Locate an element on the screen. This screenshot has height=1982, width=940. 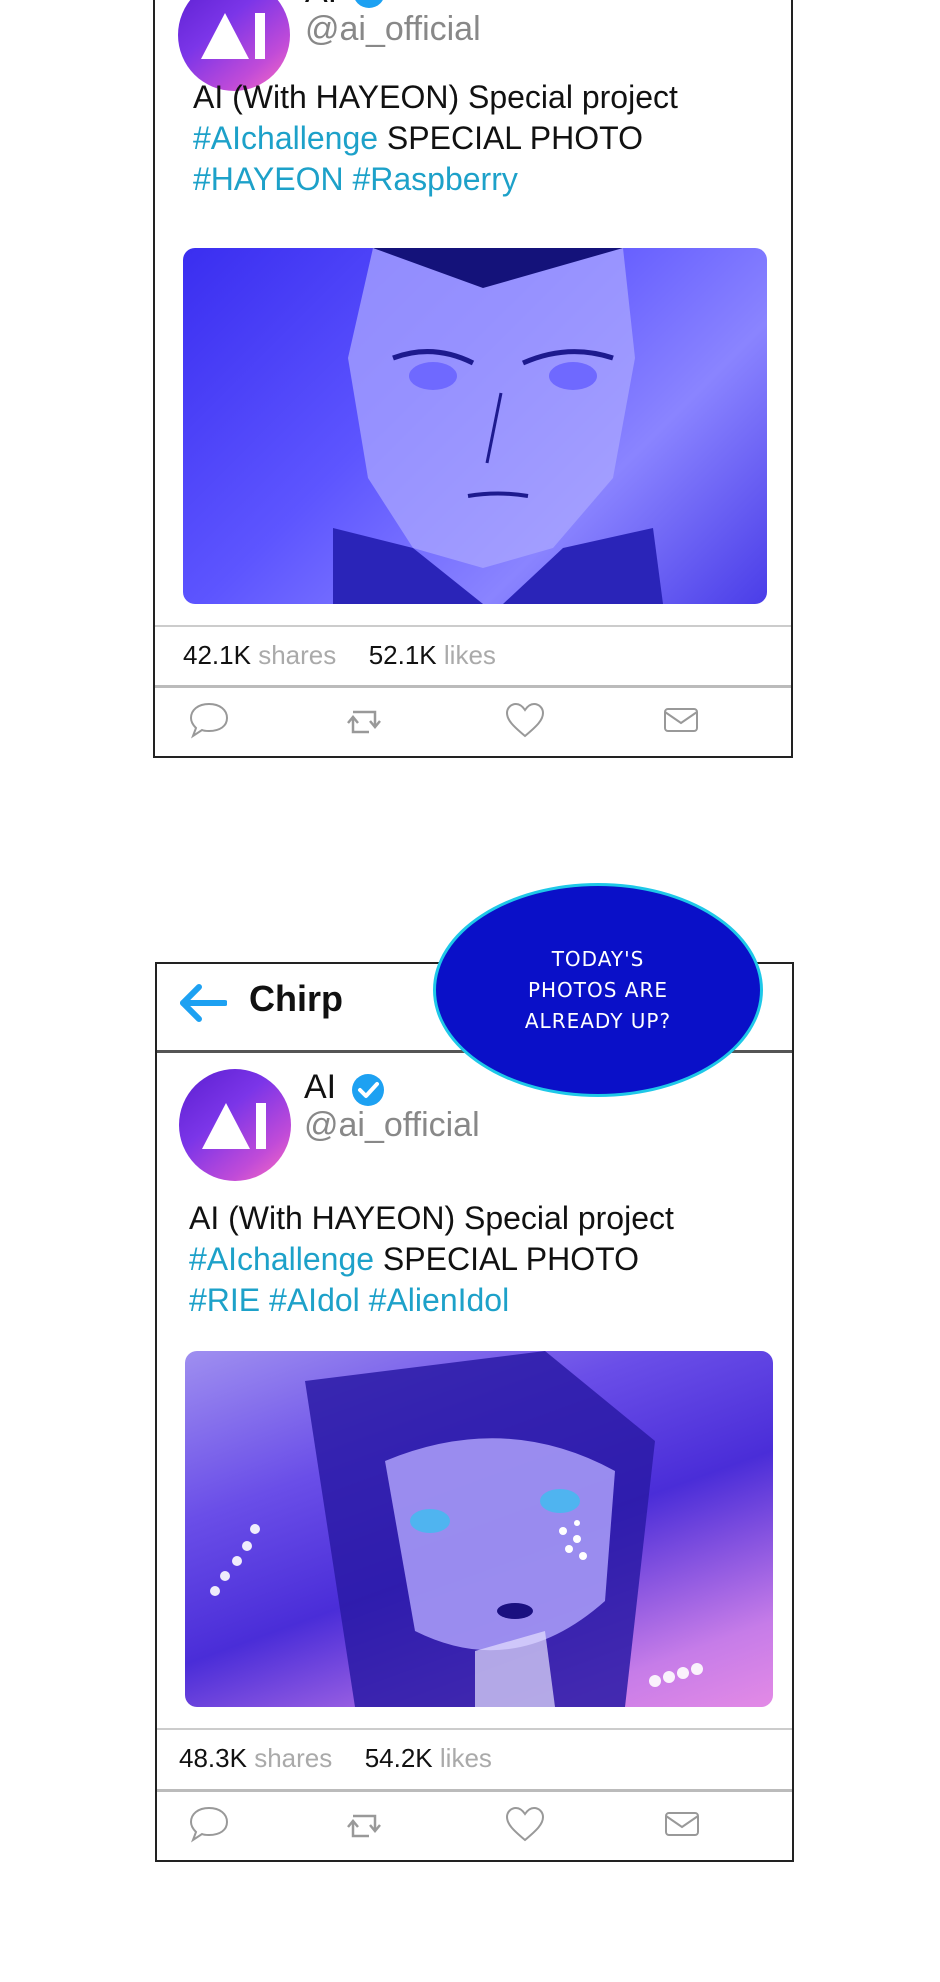
shares-count: 48.3K is located at coordinates (213, 1758).